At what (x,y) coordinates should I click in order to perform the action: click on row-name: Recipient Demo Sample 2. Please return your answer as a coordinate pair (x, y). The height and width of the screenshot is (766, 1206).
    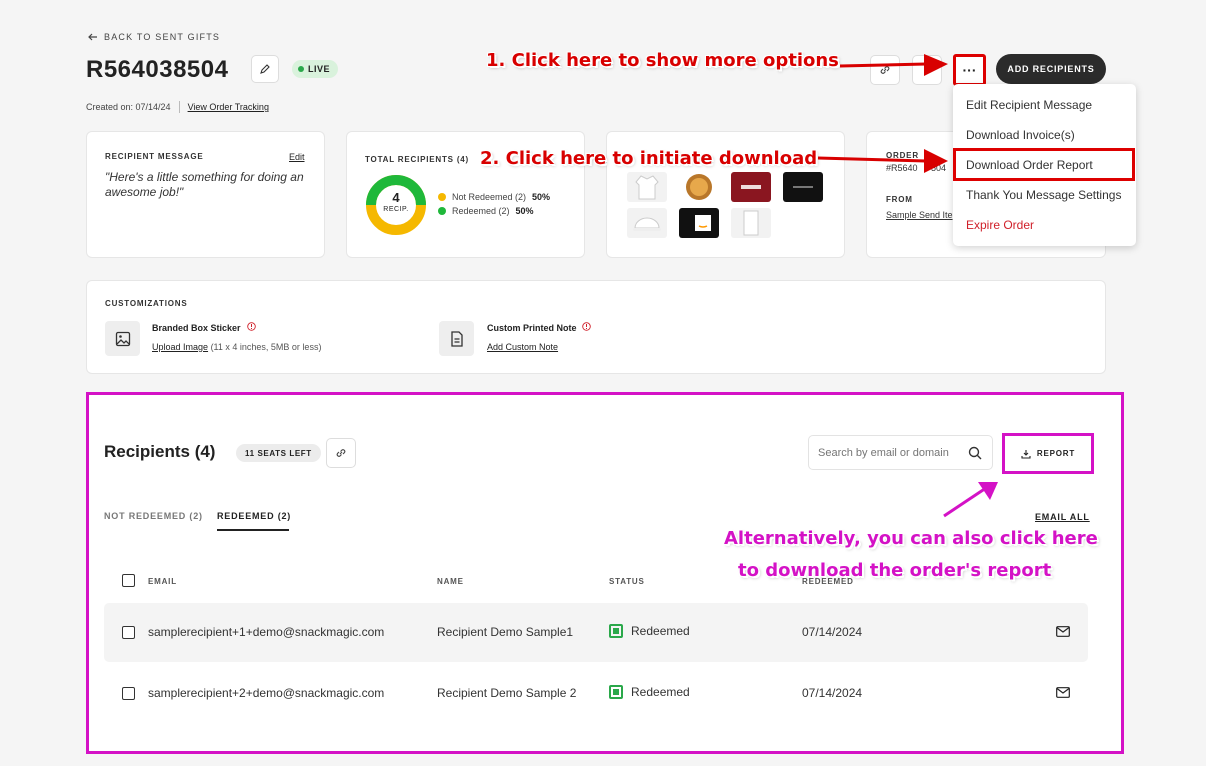
    Looking at the image, I should click on (507, 693).